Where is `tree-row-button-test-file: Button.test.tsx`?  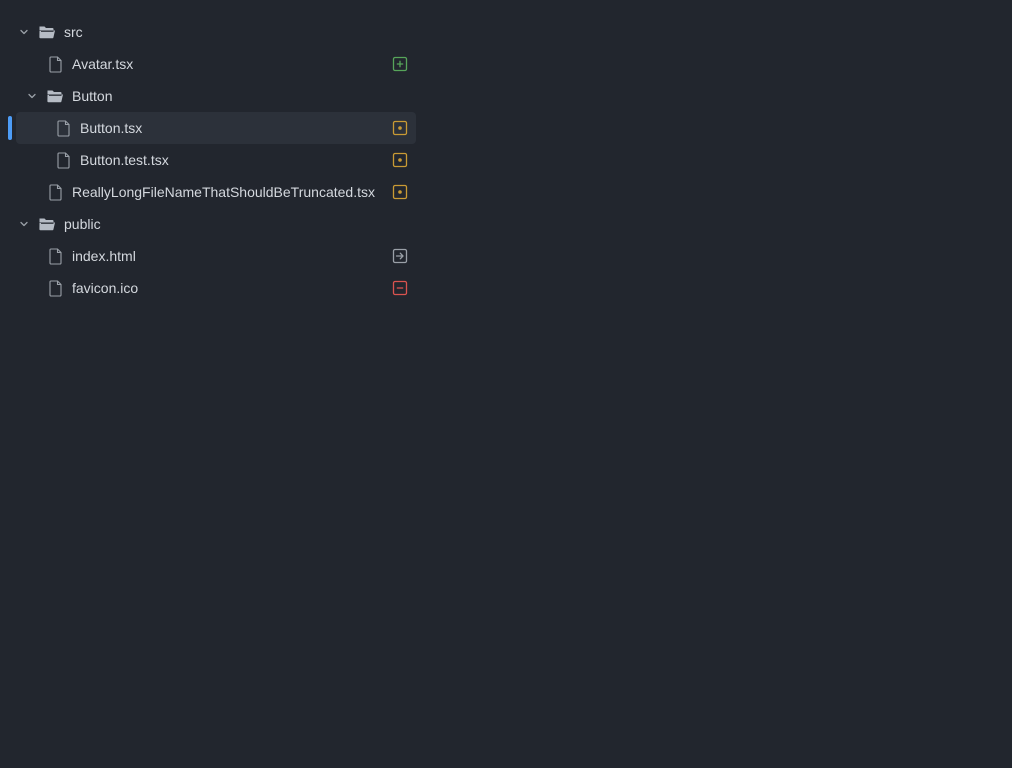
tree-row-button-test-file: Button.test.tsx is located at coordinates (216, 160).